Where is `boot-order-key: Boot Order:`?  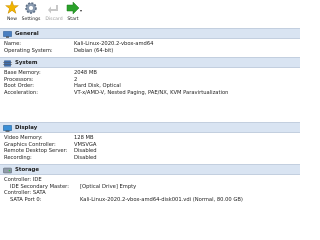
boot-order-key: Boot Order: is located at coordinates (19, 86).